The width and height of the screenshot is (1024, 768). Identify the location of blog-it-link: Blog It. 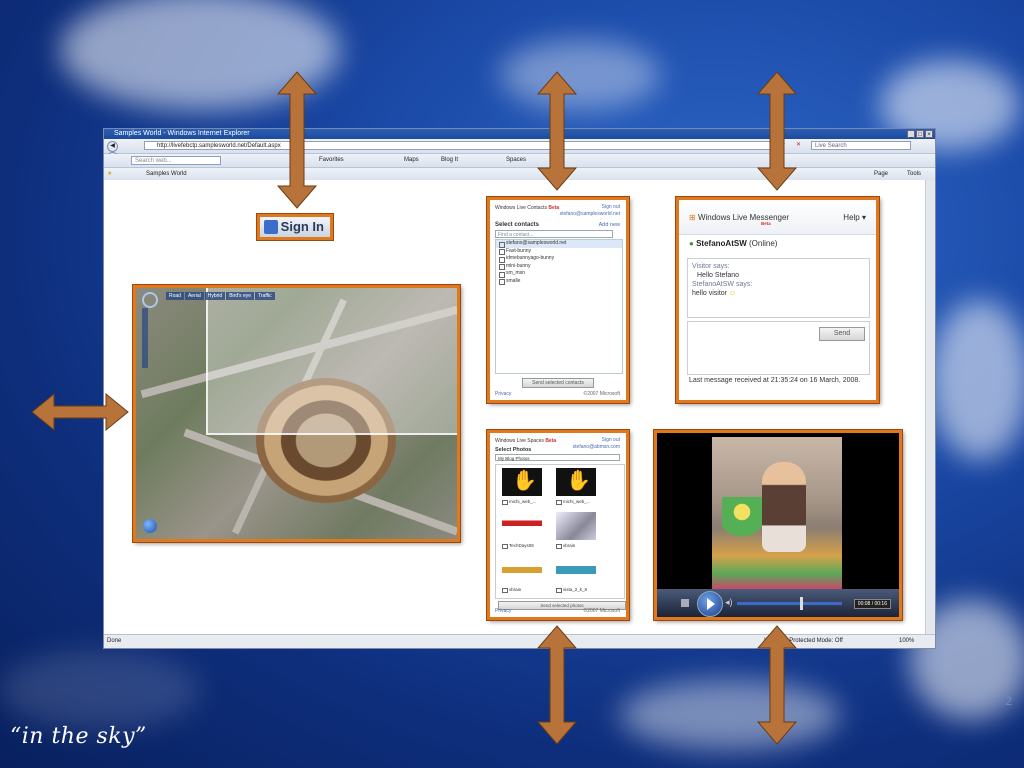
(449, 160).